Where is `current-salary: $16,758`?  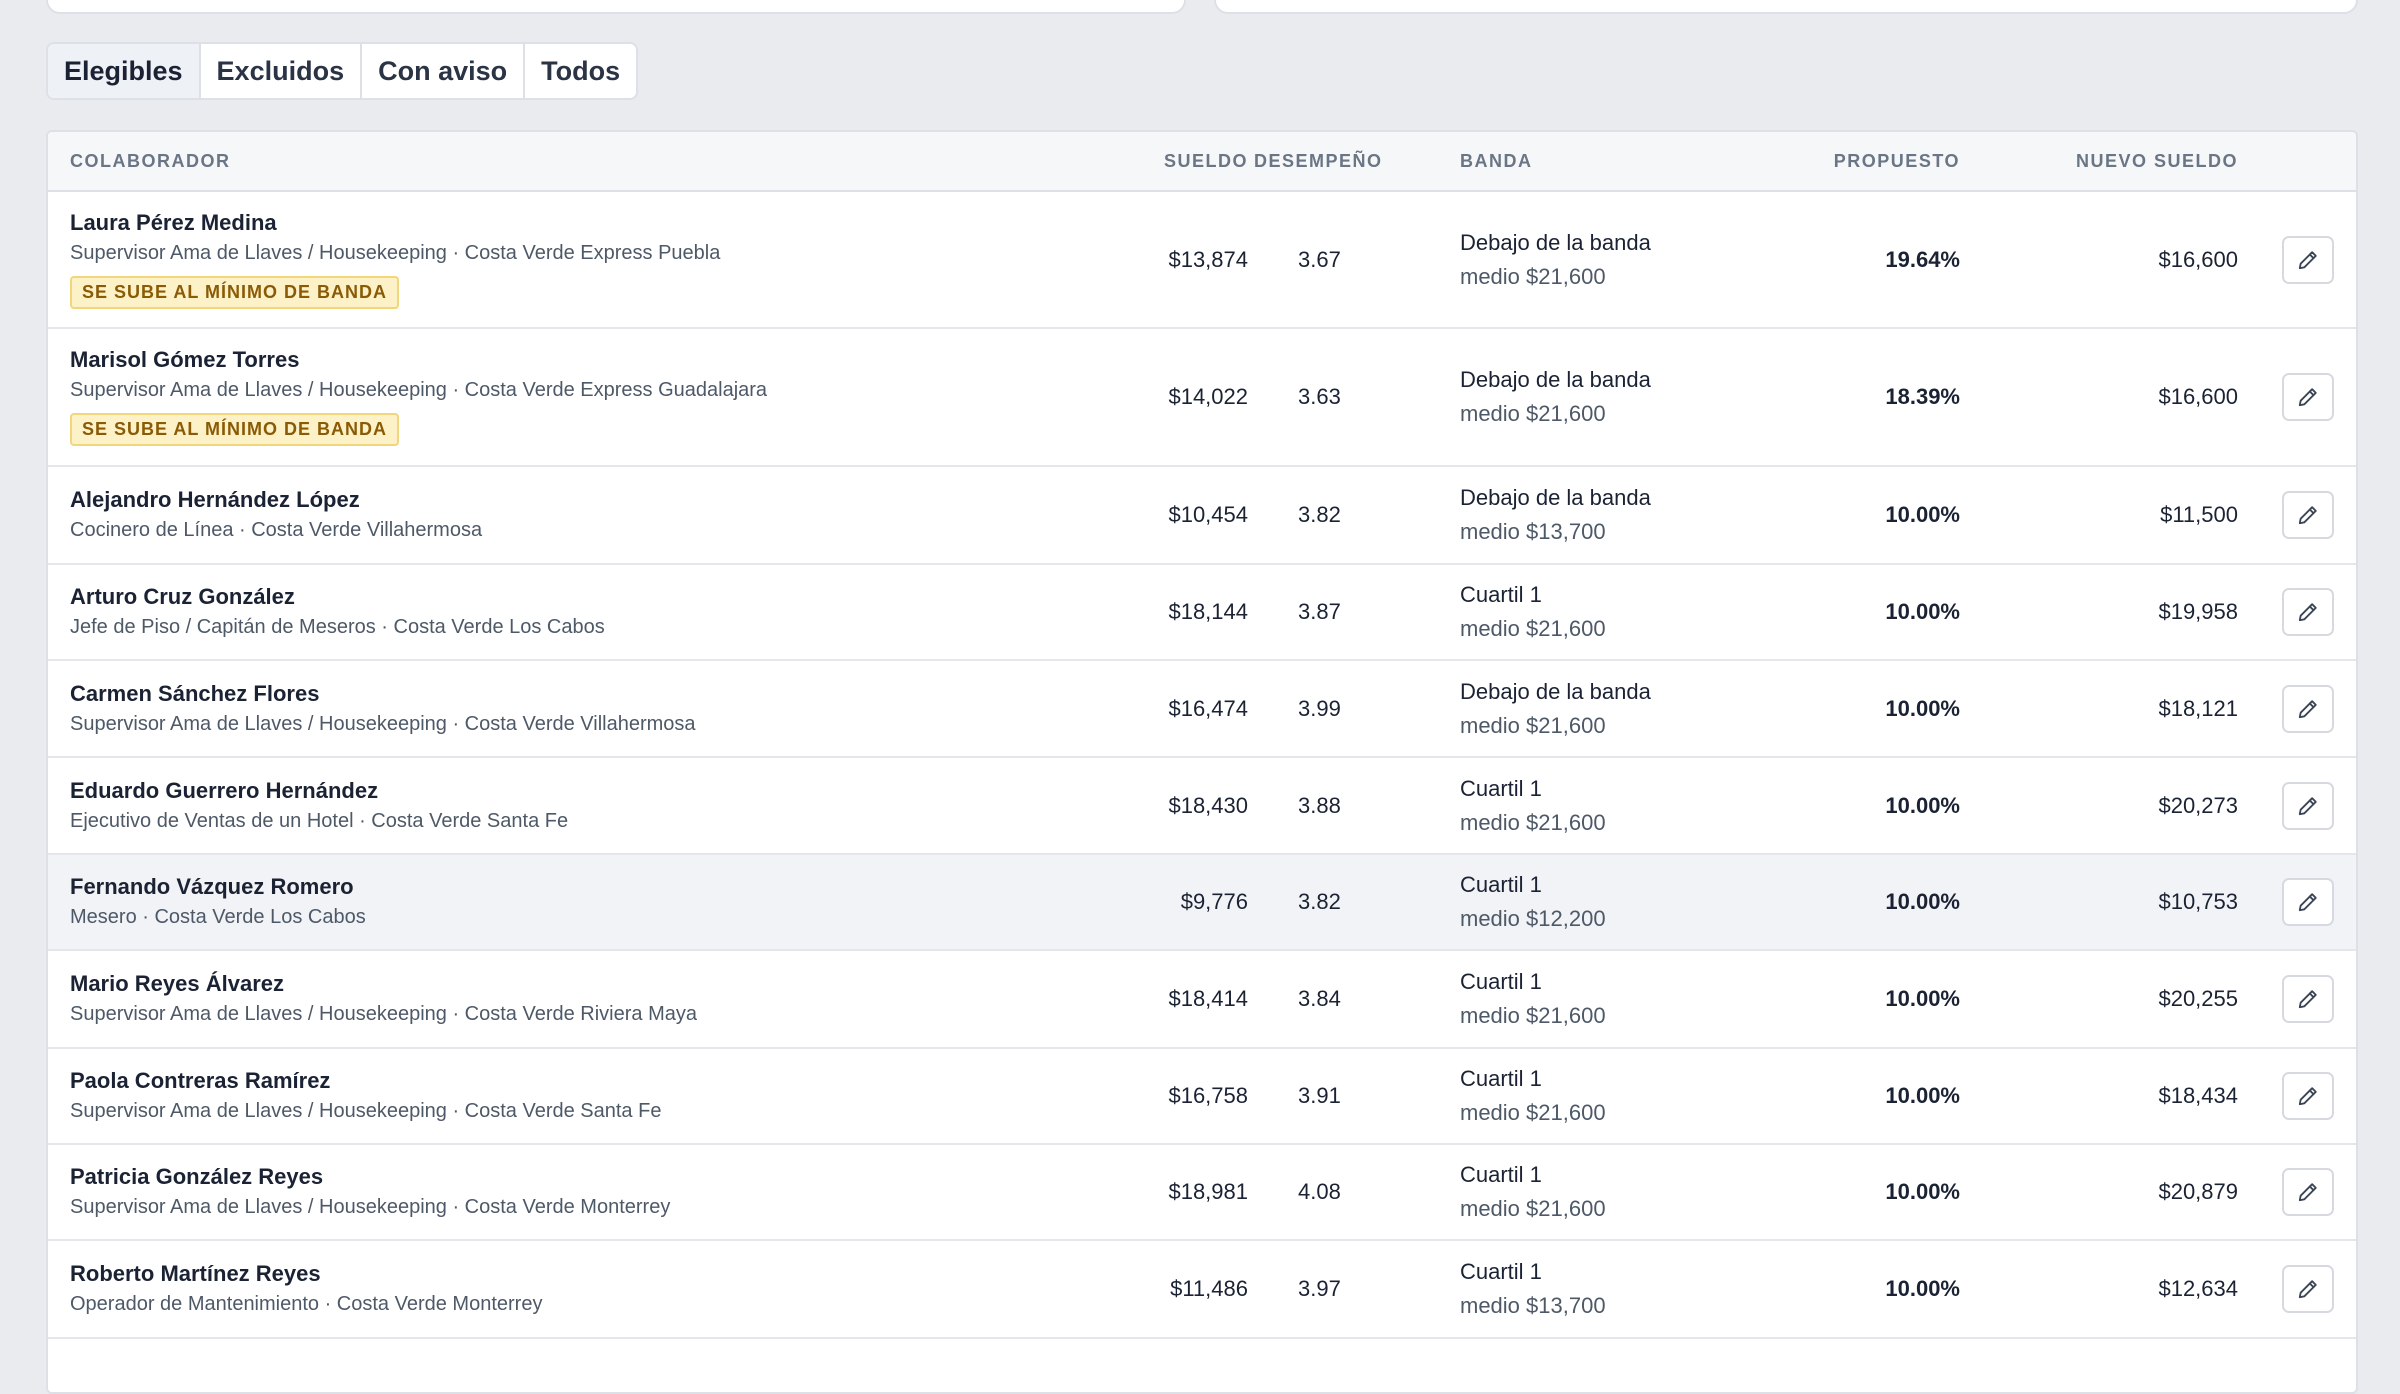
current-salary: $16,758 is located at coordinates (1208, 1095).